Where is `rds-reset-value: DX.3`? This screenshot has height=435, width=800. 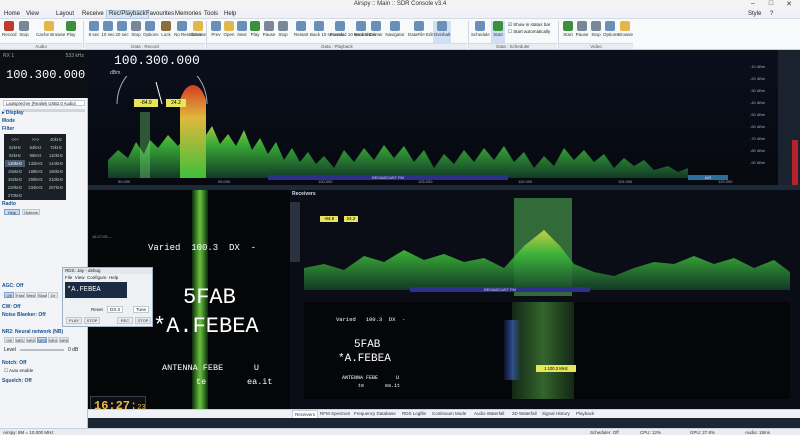 rds-reset-value: DX.3 is located at coordinates (115, 309).